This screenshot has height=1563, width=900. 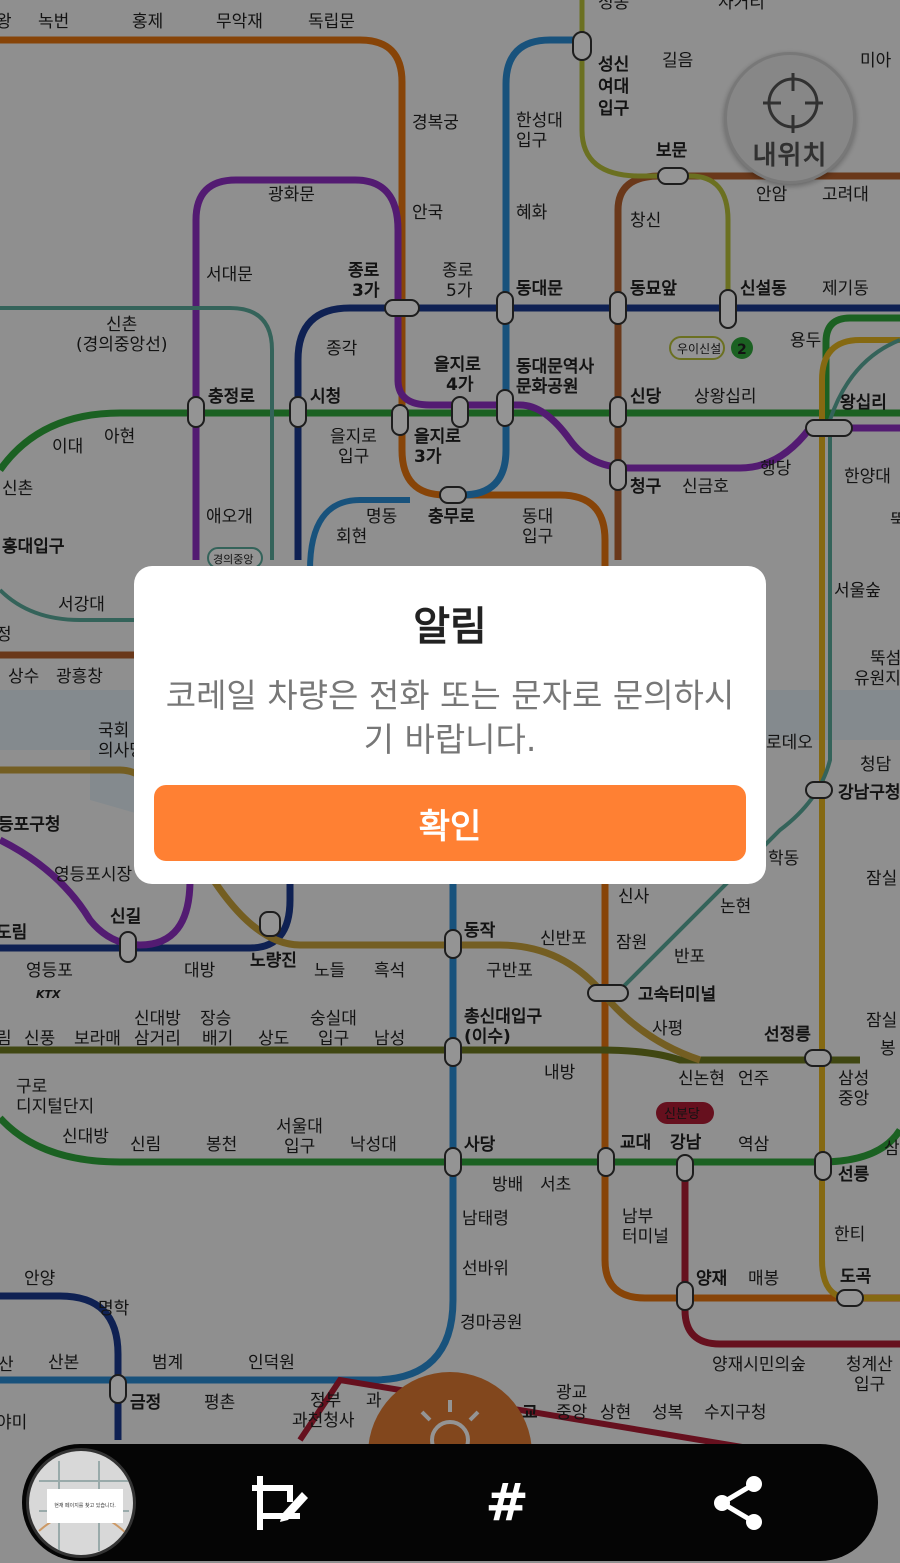 What do you see at coordinates (539, 289) in the screenshot?
I see `station-label: 동대문` at bounding box center [539, 289].